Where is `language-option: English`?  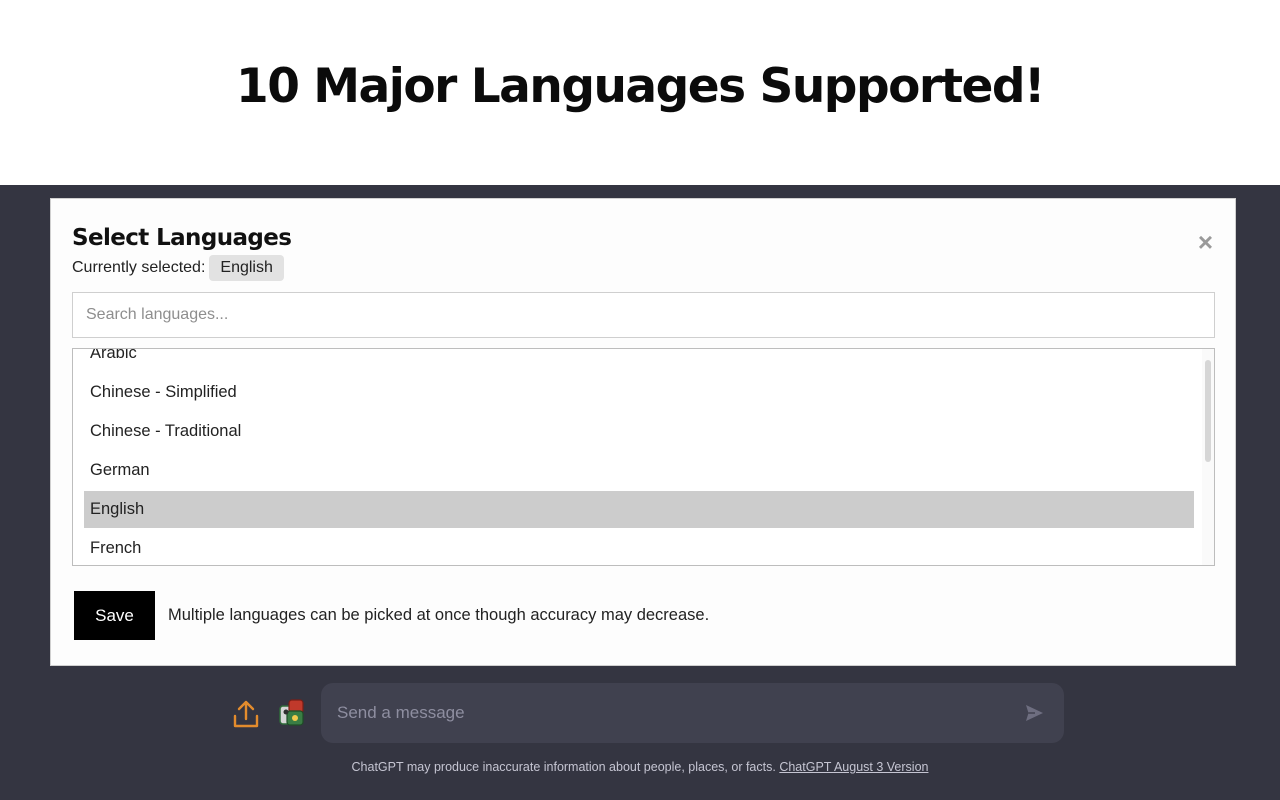
language-option: English is located at coordinates (639, 509).